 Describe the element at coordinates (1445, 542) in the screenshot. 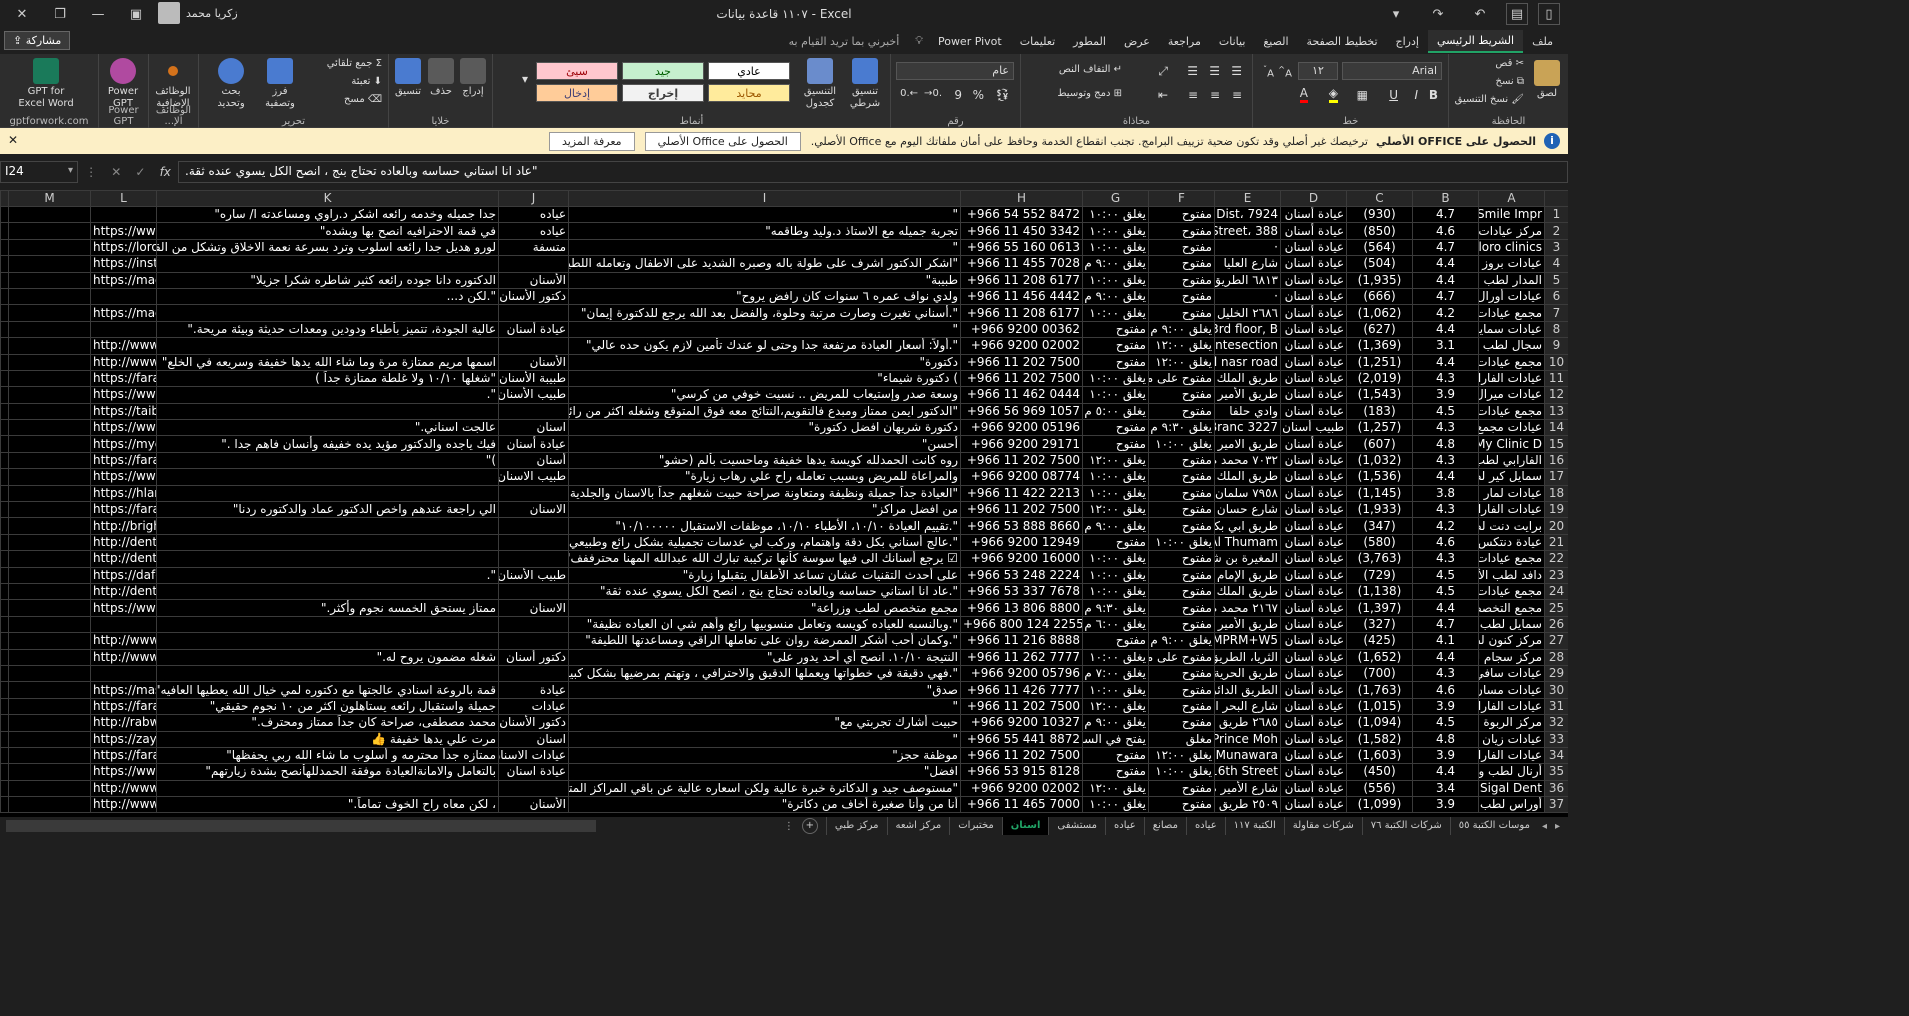

I see `cell-b: 4.6` at that location.